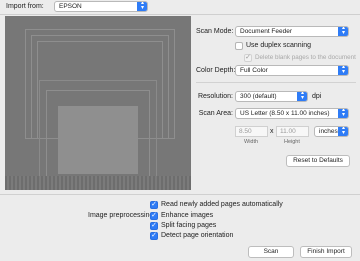 This screenshot has height=261, width=360. I want to click on color-depth-value: Full Color, so click(254, 70).